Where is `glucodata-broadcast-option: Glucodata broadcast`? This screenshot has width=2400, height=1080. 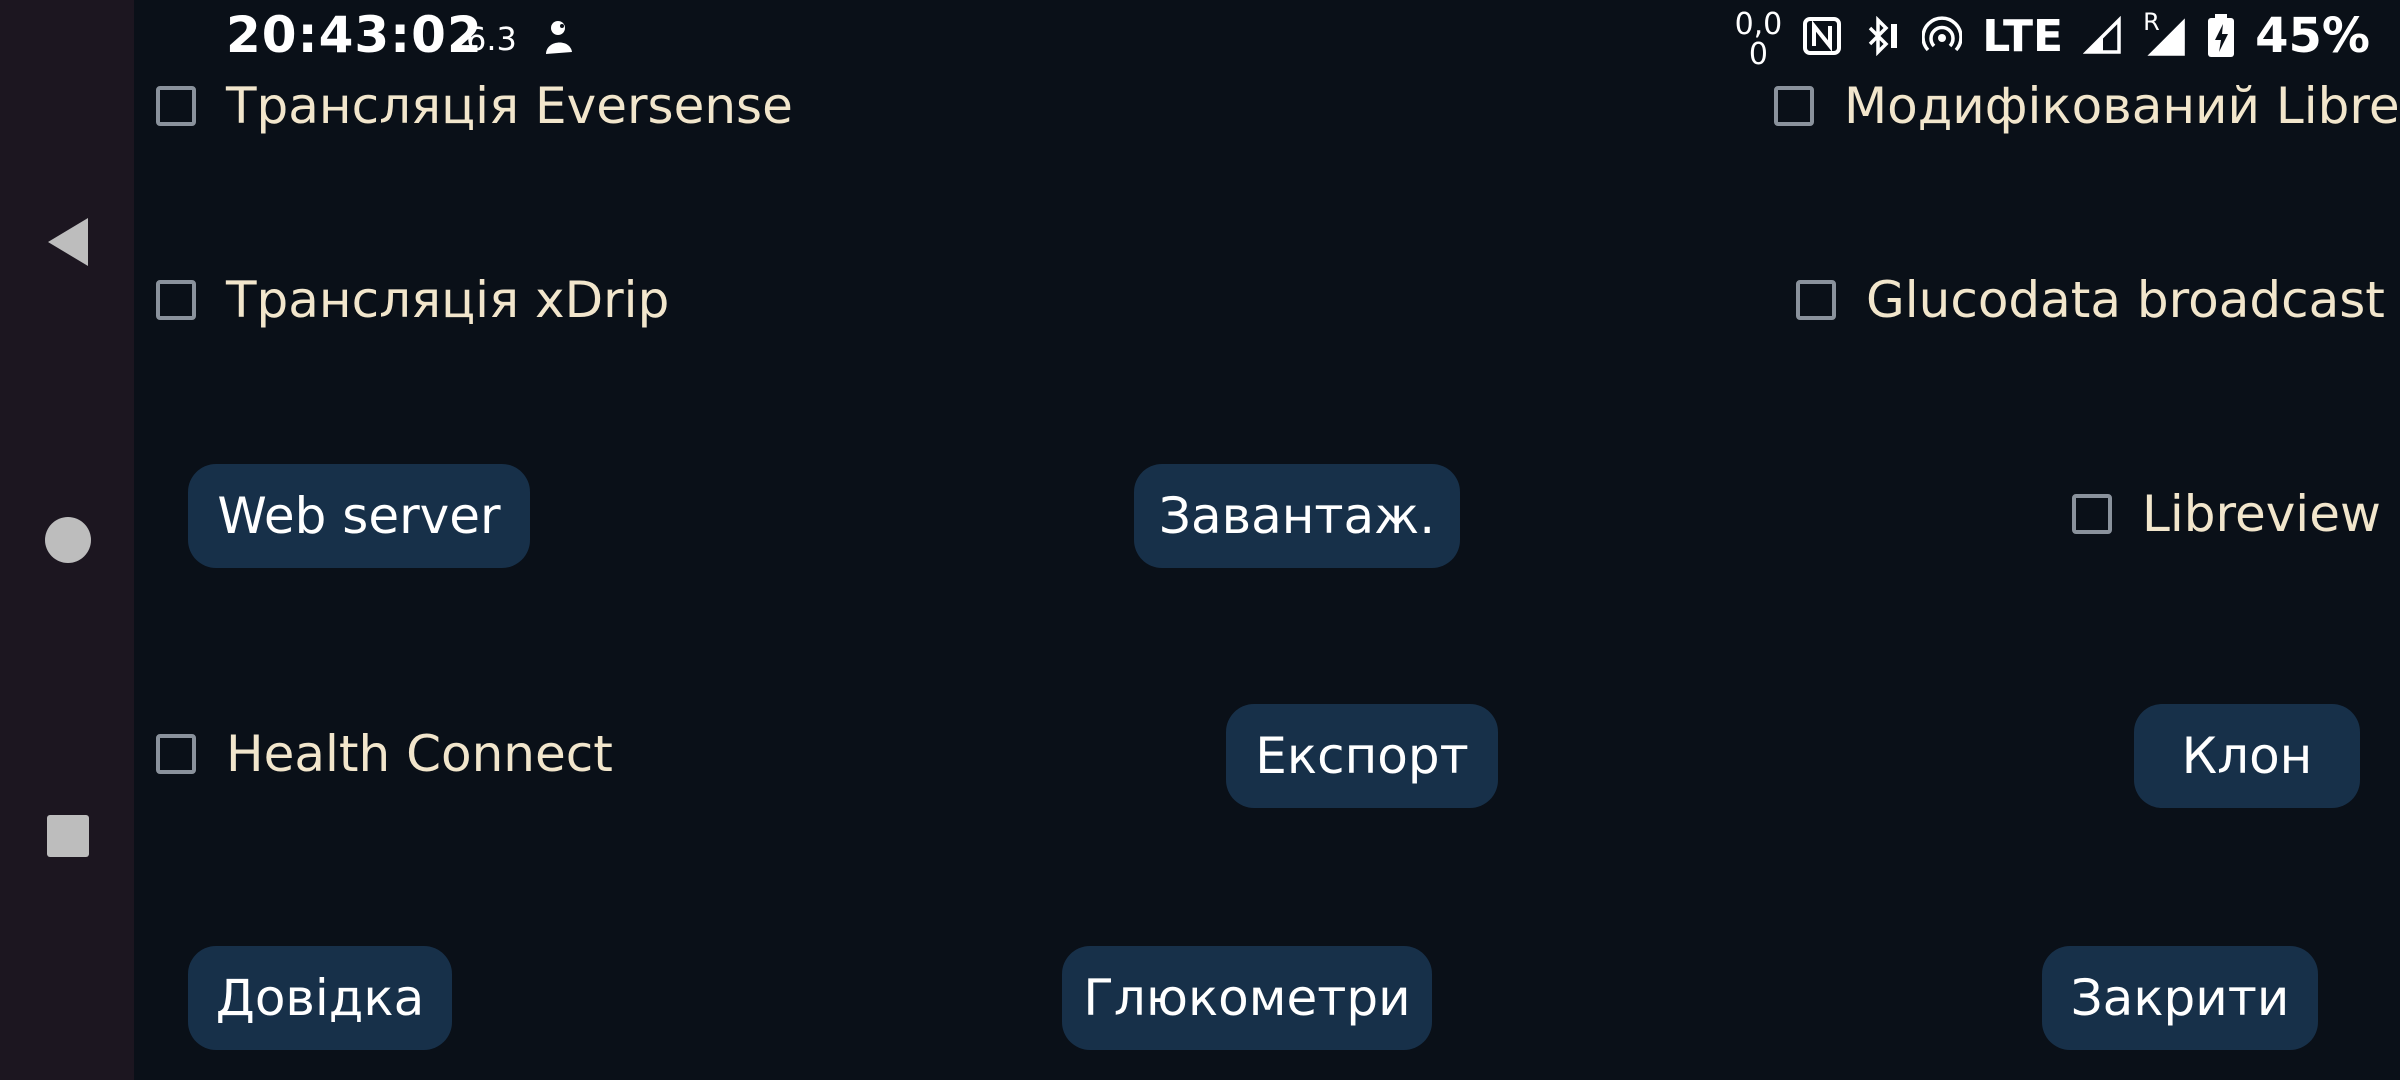 glucodata-broadcast-option: Glucodata broadcast is located at coordinates (2090, 300).